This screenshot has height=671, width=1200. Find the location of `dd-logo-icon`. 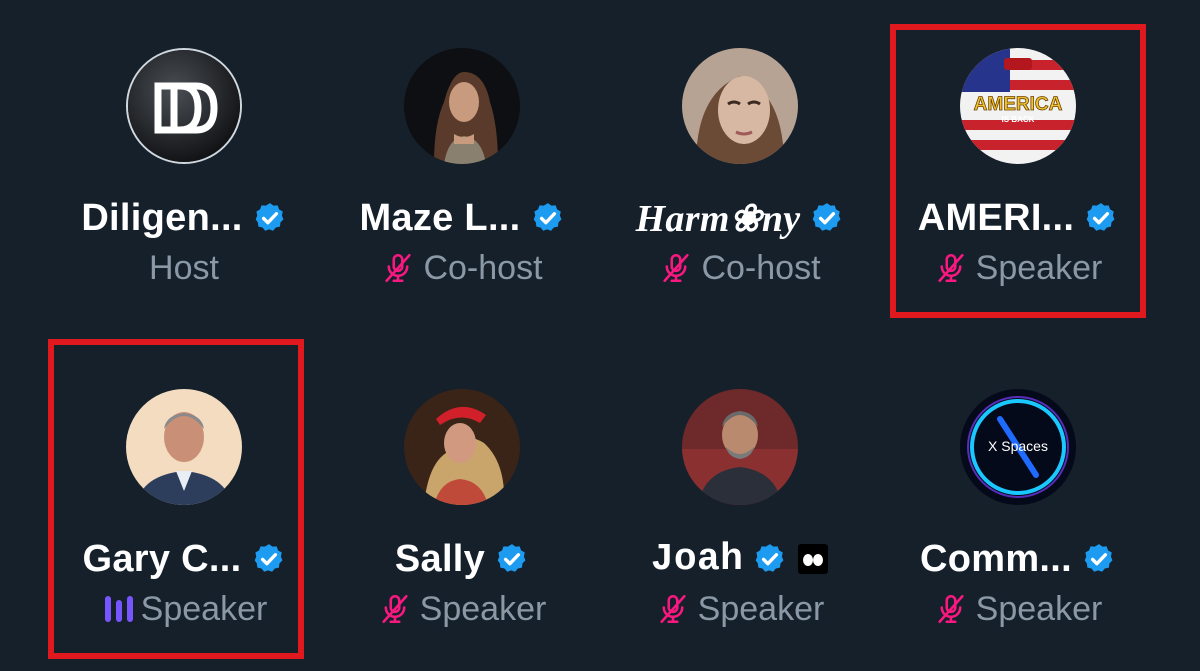

dd-logo-icon is located at coordinates (184, 106).